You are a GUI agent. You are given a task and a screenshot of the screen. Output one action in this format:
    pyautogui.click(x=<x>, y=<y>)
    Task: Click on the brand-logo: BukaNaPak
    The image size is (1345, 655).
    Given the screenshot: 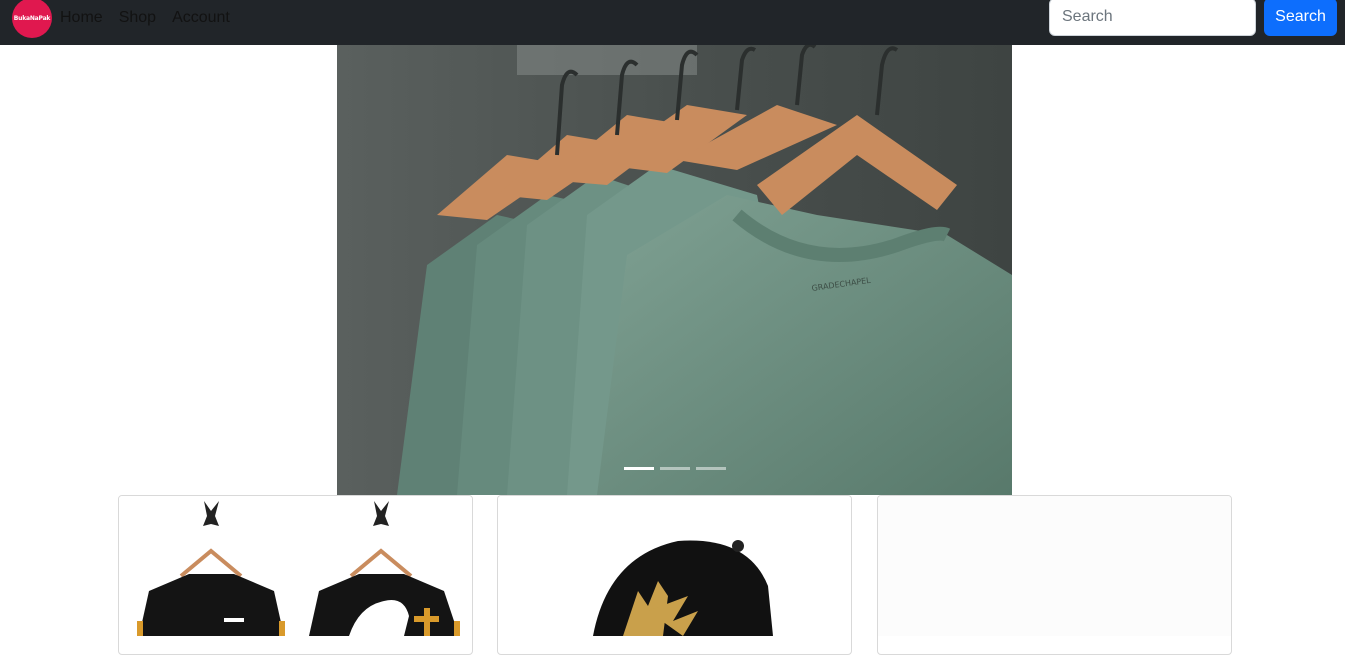 What is the action you would take?
    pyautogui.click(x=32, y=19)
    